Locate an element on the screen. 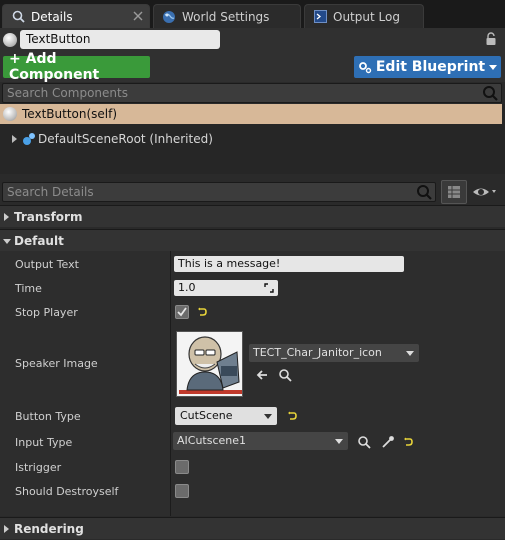 This screenshot has width=505, height=540. button-type-combo: CutScene is located at coordinates (226, 416).